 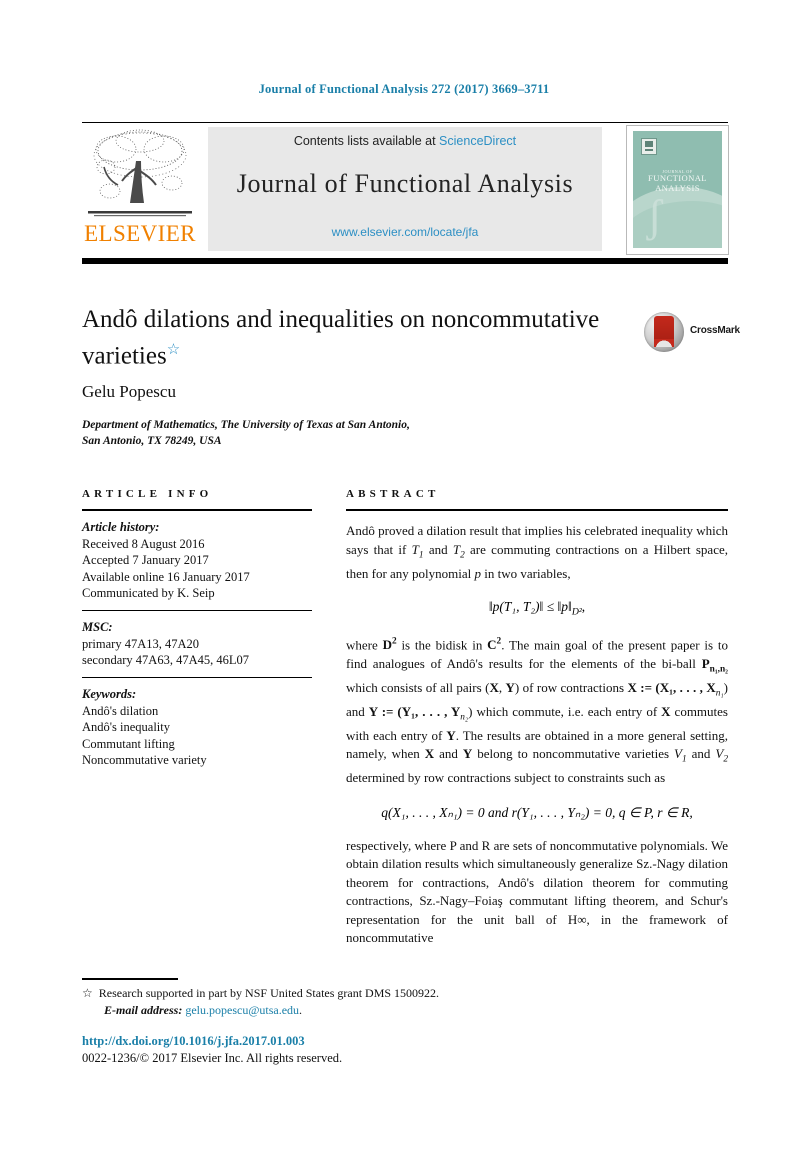 What do you see at coordinates (140, 233) in the screenshot?
I see `elsevier-wordmark: ELSEVIER` at bounding box center [140, 233].